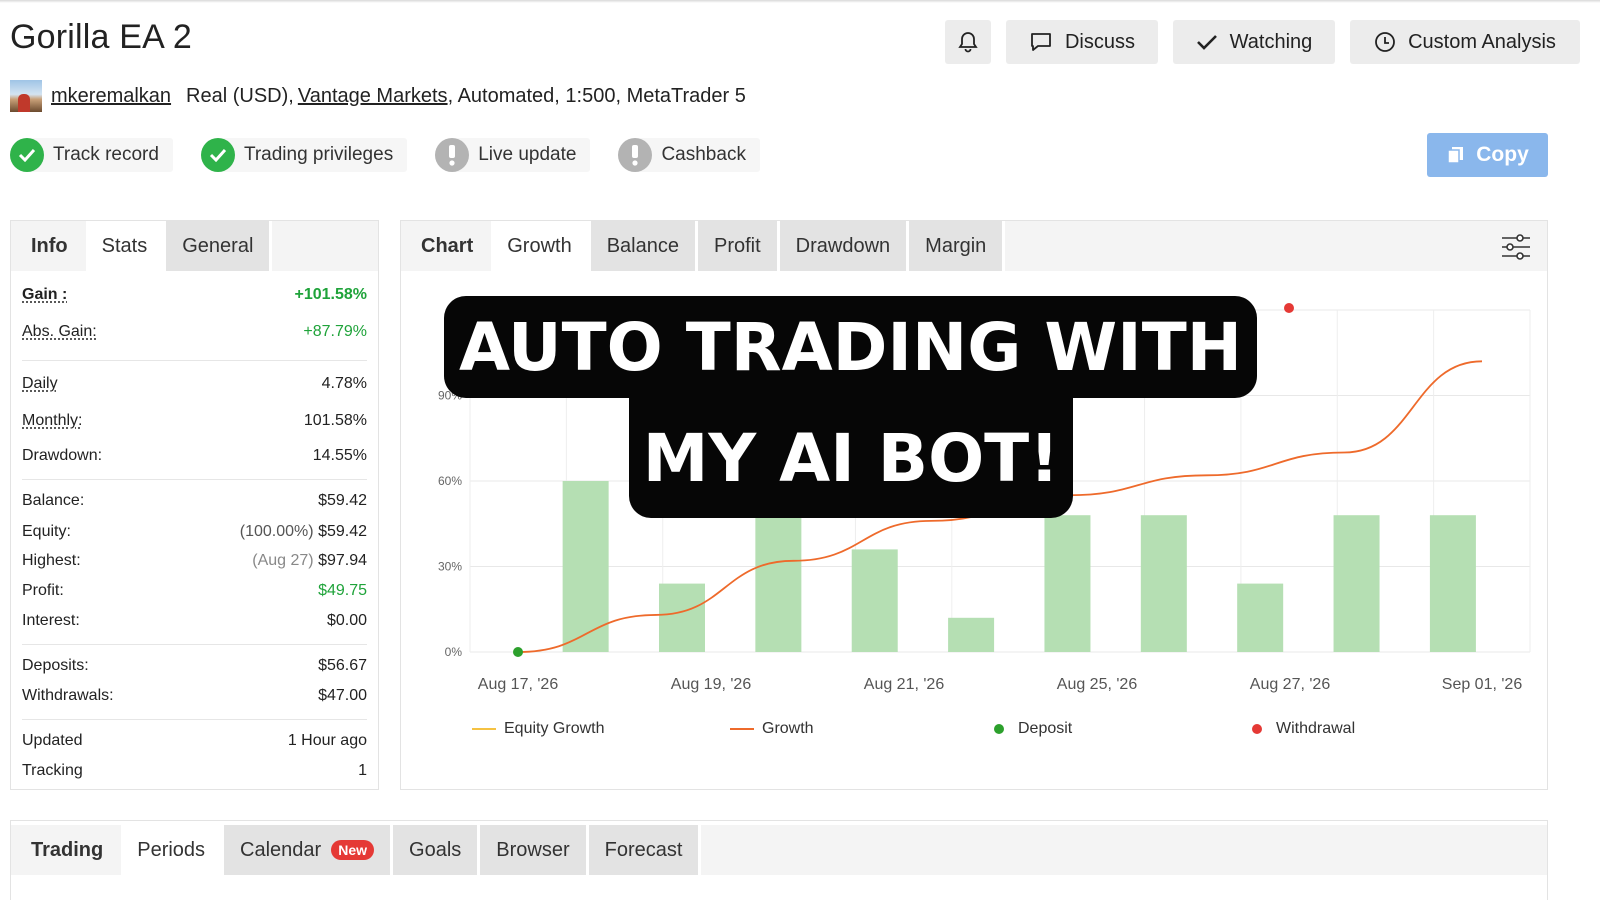 The height and width of the screenshot is (900, 1600). I want to click on x-tick-label: Aug 27, '26, so click(1290, 684).